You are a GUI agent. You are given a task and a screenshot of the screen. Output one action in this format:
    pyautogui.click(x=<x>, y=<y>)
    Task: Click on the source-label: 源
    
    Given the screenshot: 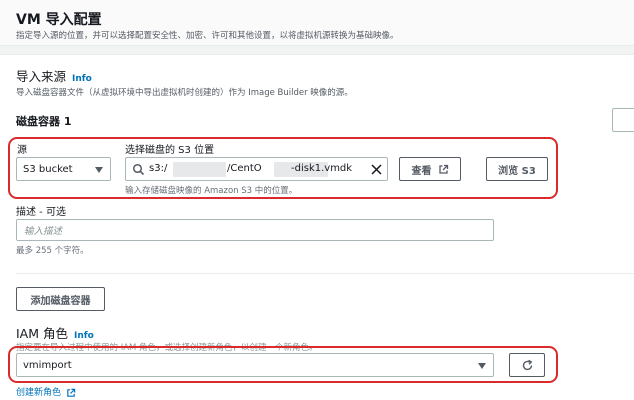 What is the action you would take?
    pyautogui.click(x=22, y=150)
    